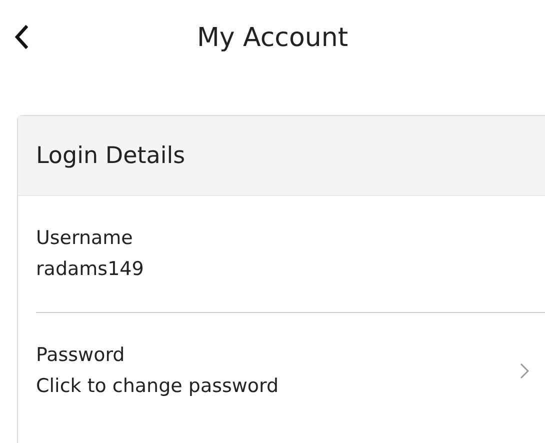 This screenshot has width=545, height=443. I want to click on page-title: My Account, so click(272, 38).